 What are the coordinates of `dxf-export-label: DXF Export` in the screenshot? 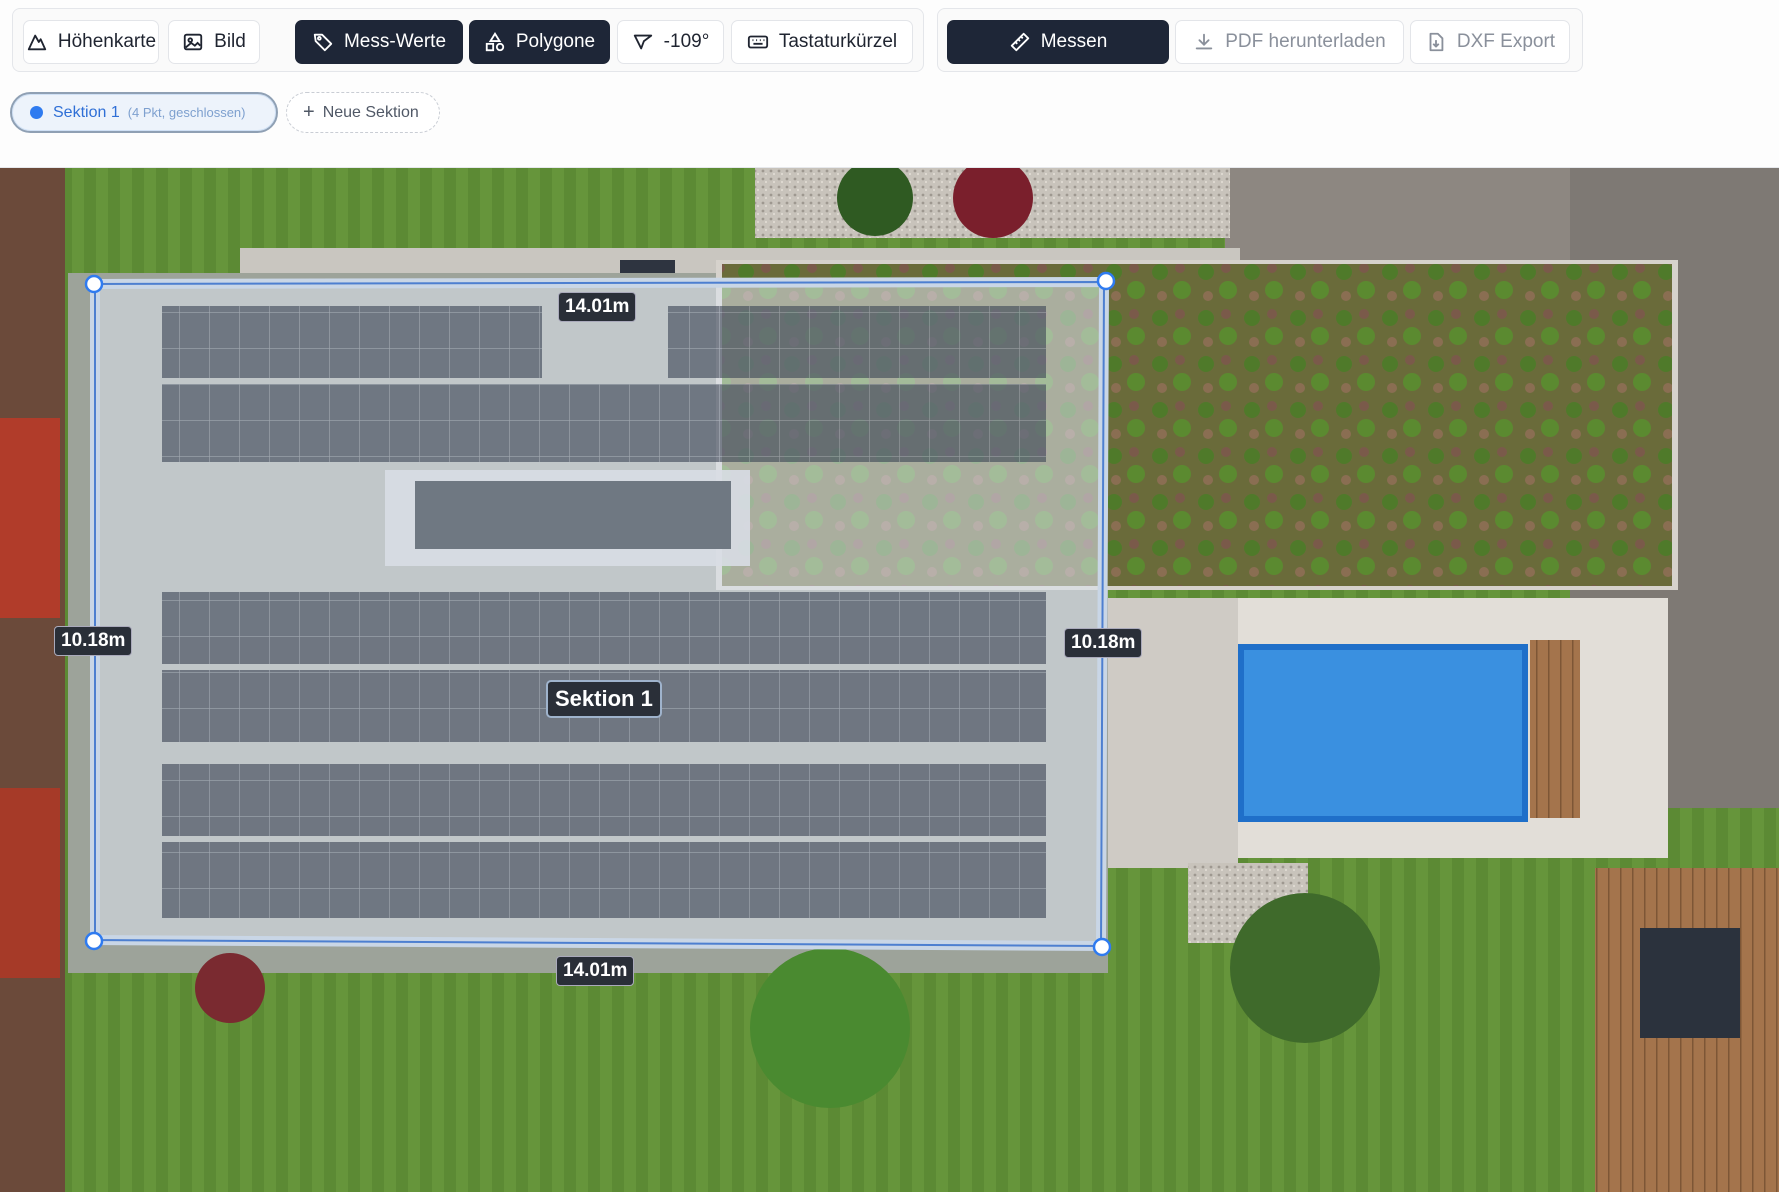 It's located at (1506, 41).